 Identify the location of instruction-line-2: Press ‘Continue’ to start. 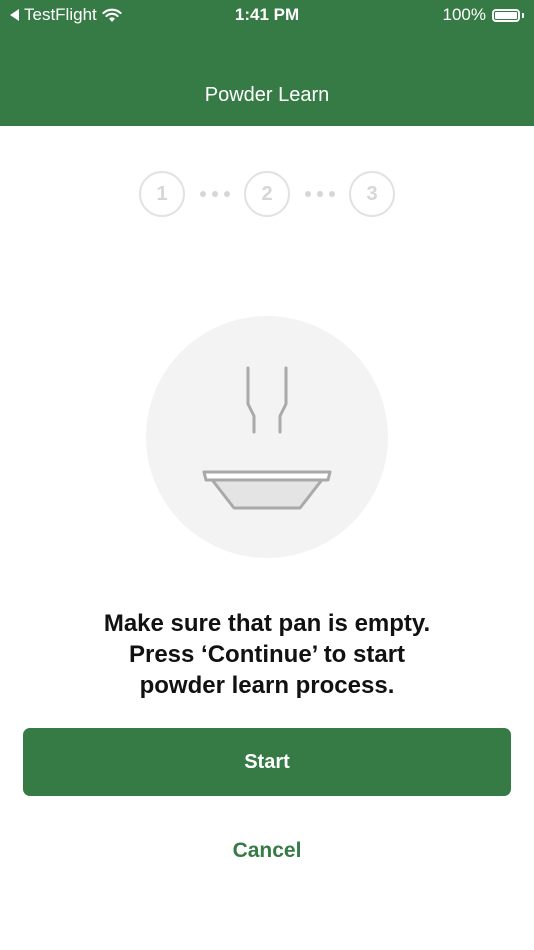
(267, 654).